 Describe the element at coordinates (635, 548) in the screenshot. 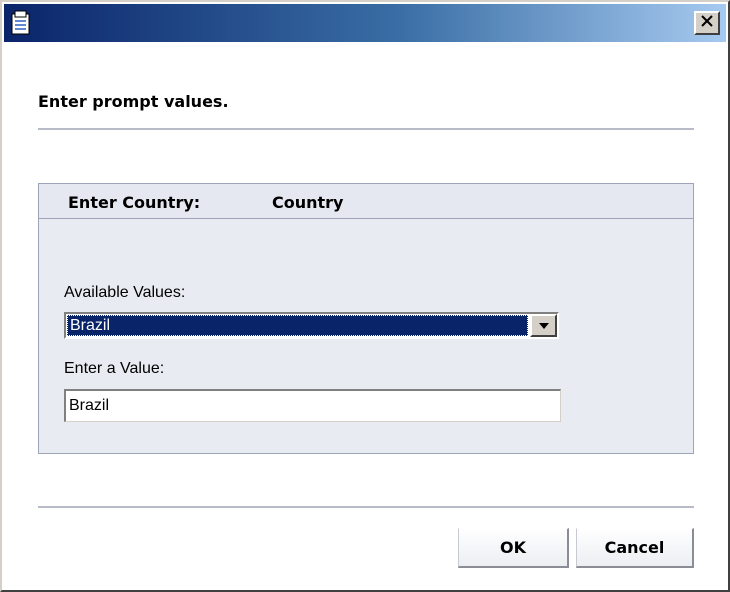

I see `cancel-button: Cancel` at that location.